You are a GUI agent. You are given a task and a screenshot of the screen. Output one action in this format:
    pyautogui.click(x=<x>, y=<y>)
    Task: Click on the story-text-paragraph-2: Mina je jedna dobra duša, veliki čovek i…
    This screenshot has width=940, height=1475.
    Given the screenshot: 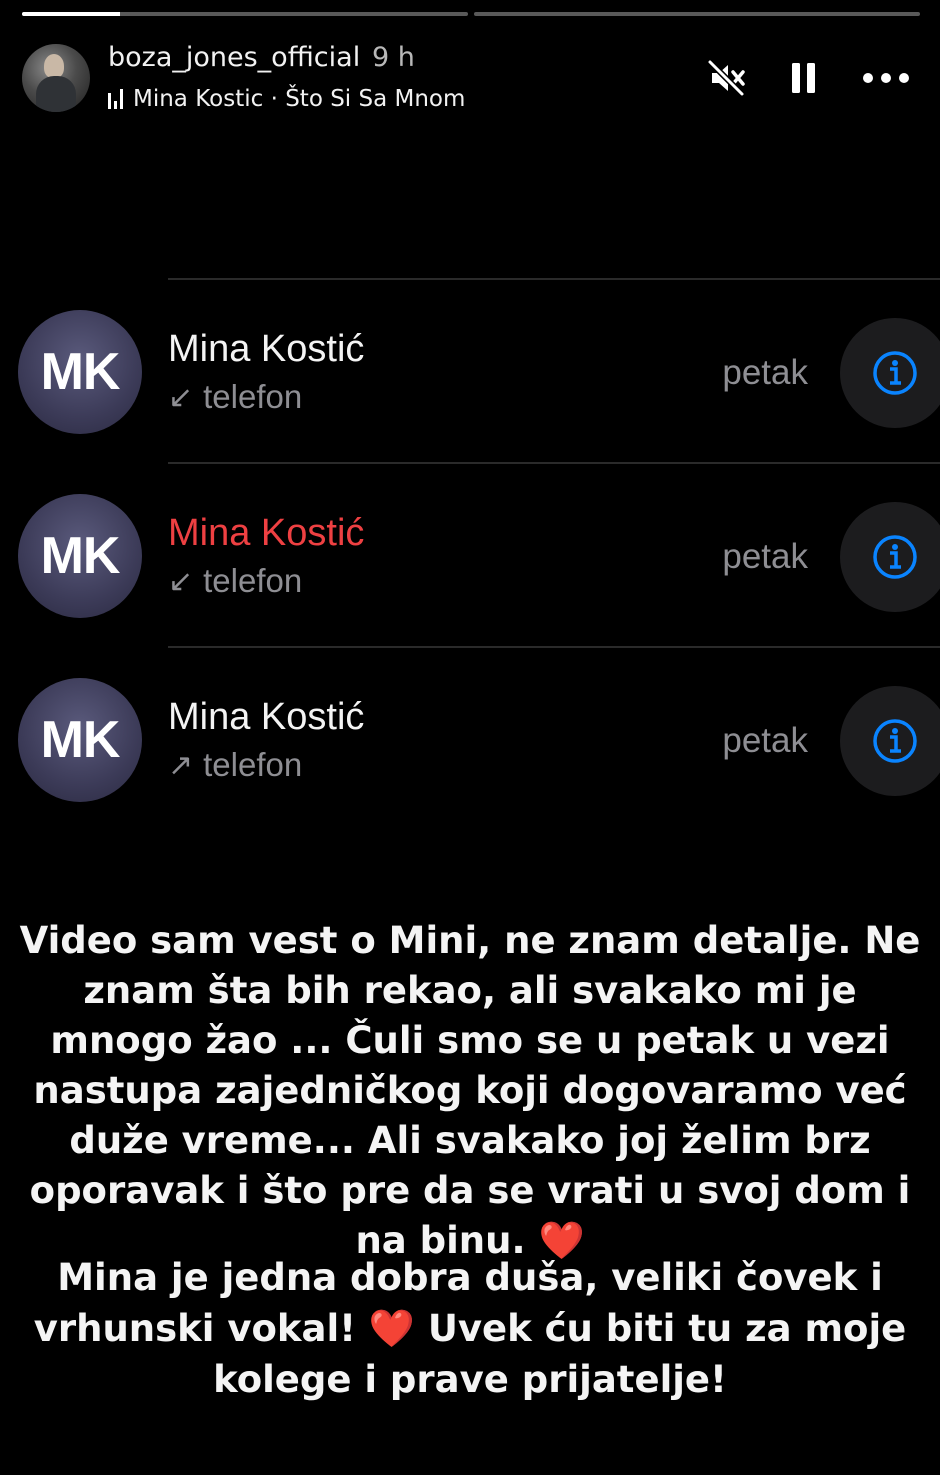 What is the action you would take?
    pyautogui.click(x=470, y=1328)
    